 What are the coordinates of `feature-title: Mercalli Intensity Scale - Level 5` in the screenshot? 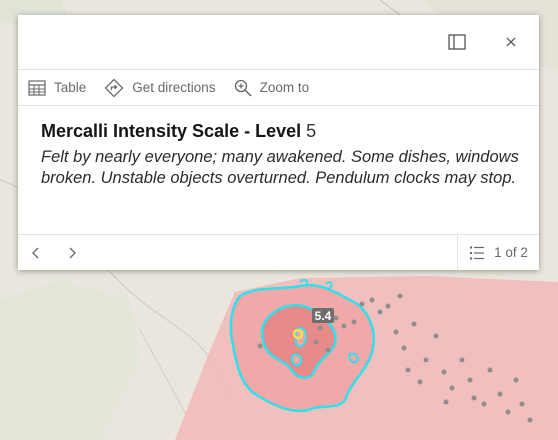 It's located at (281, 131).